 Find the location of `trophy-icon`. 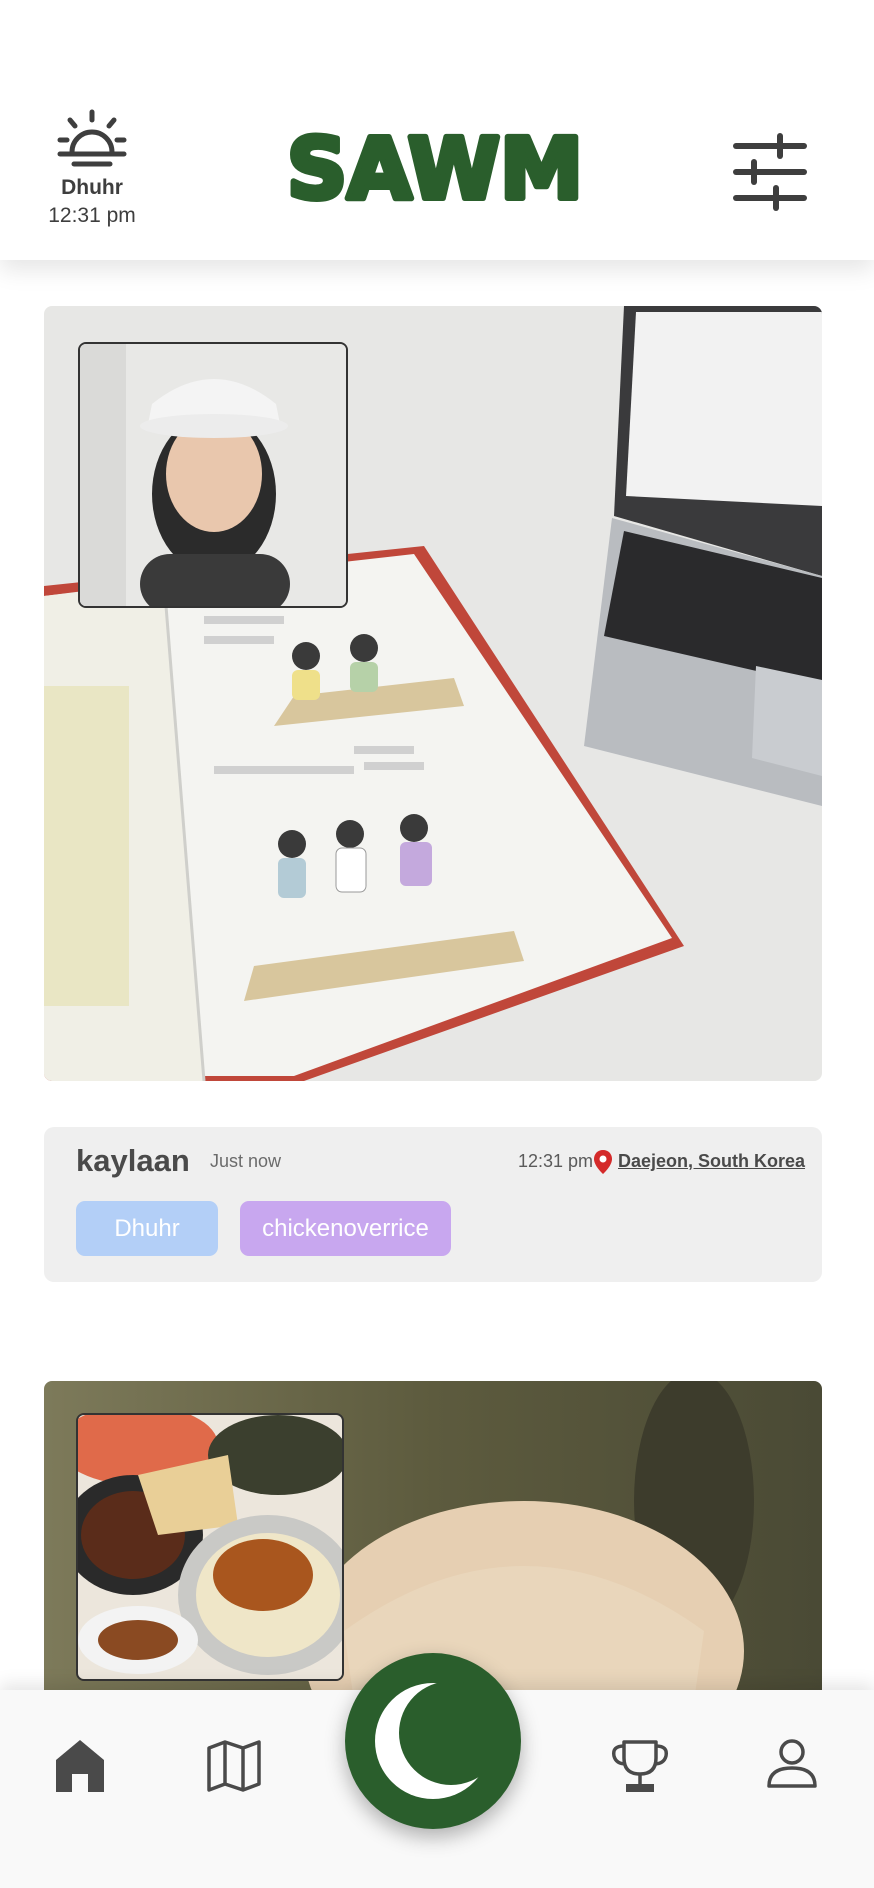

trophy-icon is located at coordinates (640, 1769).